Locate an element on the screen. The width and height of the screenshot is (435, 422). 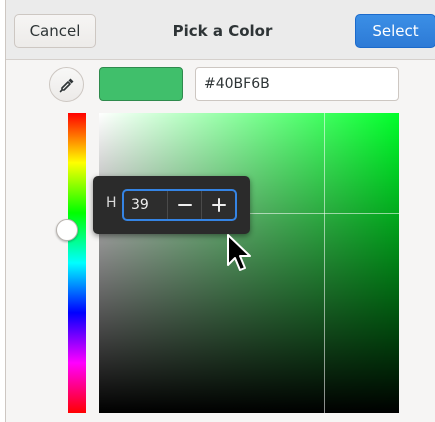
minus-icon is located at coordinates (185, 205).